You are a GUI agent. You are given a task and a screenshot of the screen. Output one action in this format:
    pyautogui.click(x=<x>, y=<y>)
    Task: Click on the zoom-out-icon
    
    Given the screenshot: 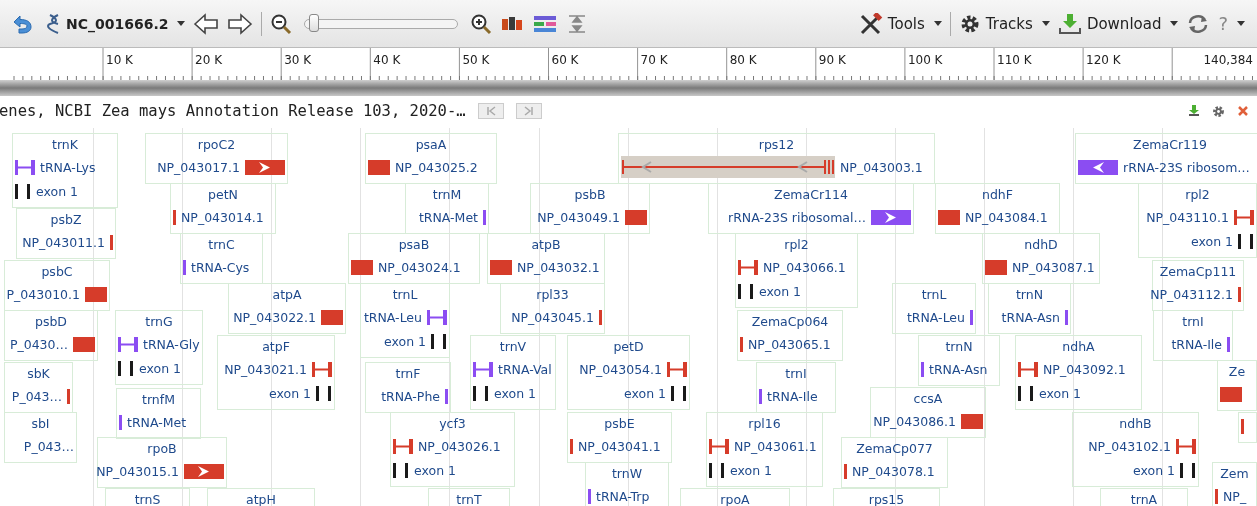 What is the action you would take?
    pyautogui.click(x=280, y=23)
    